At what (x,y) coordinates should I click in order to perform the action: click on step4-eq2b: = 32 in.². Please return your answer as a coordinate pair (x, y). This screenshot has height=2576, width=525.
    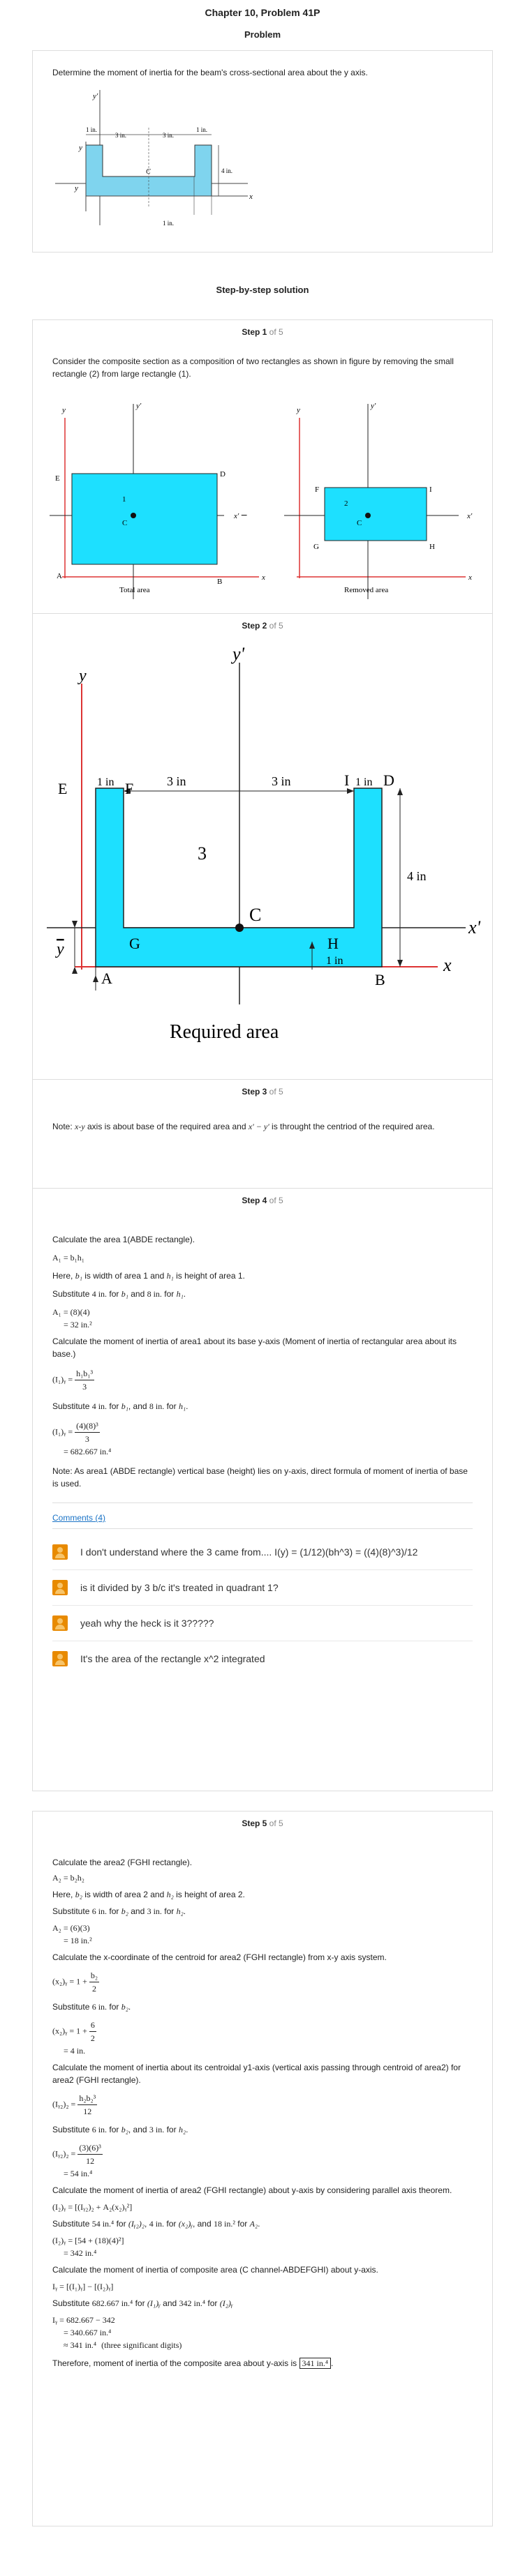
    Looking at the image, I should click on (78, 1325).